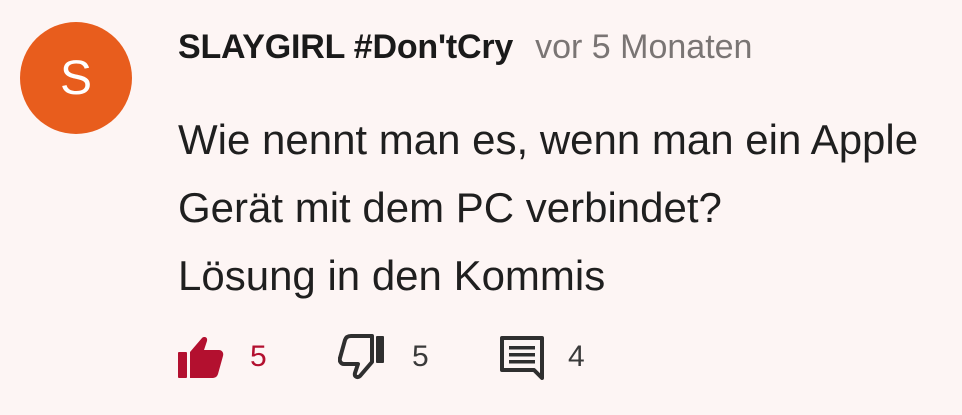  I want to click on comment-timestamp: vor 5 Monaten, so click(644, 47).